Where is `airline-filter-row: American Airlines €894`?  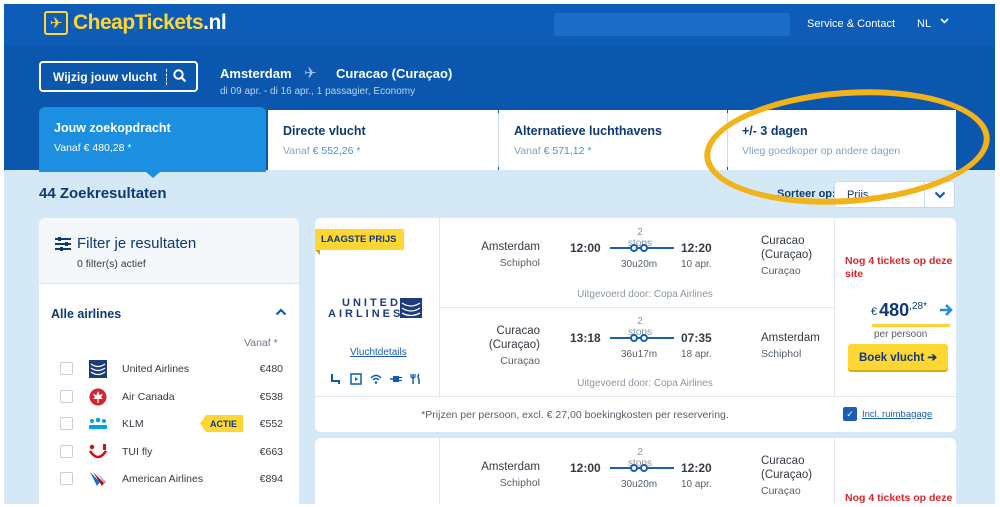
airline-filter-row: American Airlines €894 is located at coordinates (169, 479).